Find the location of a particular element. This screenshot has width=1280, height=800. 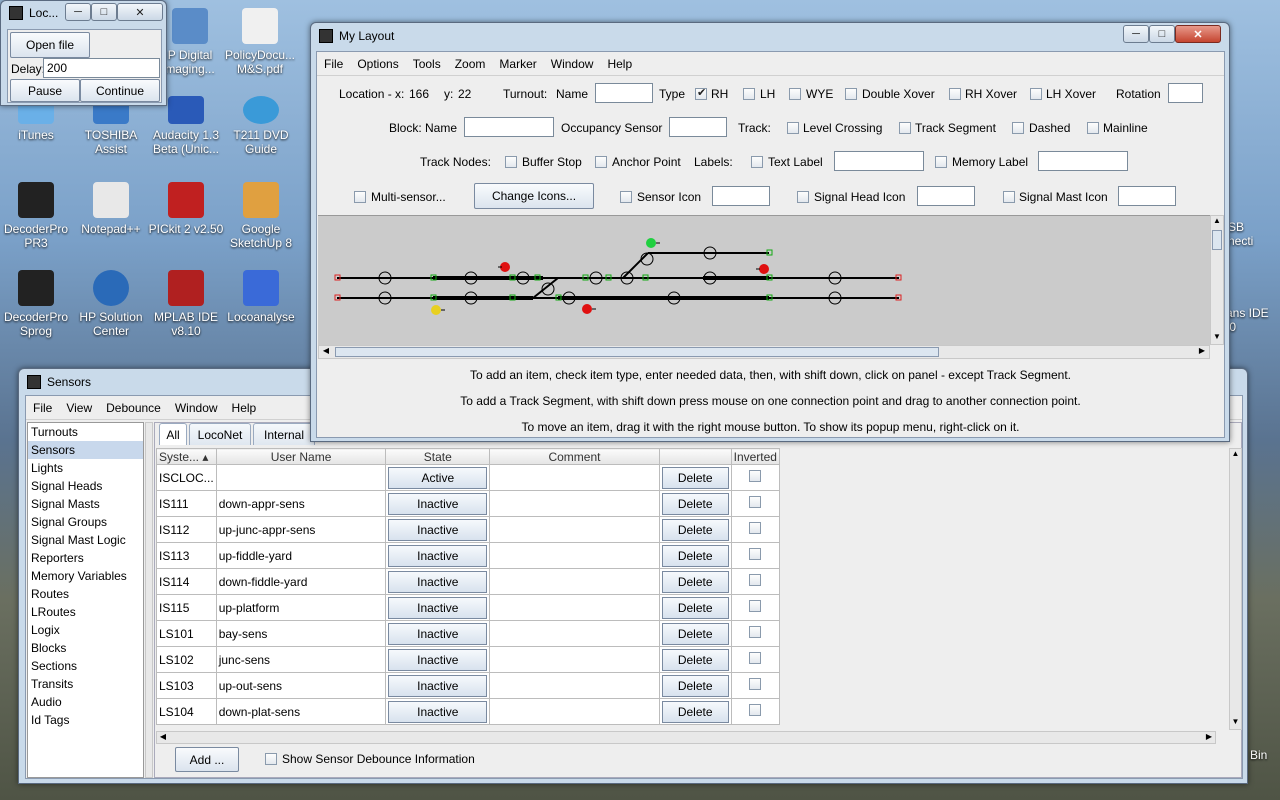

mainline-checkbox is located at coordinates (1093, 128).